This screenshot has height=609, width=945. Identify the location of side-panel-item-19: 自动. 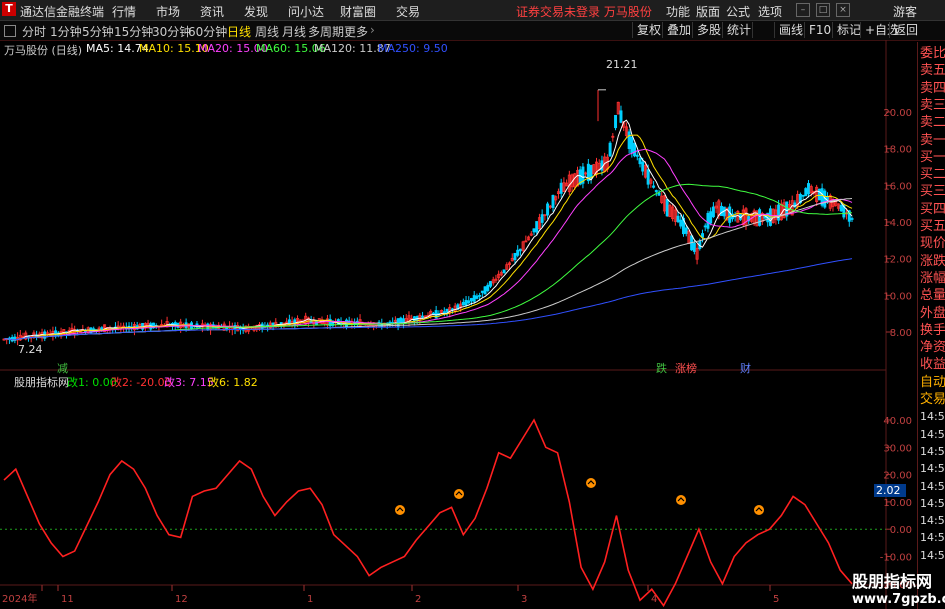
(932, 383).